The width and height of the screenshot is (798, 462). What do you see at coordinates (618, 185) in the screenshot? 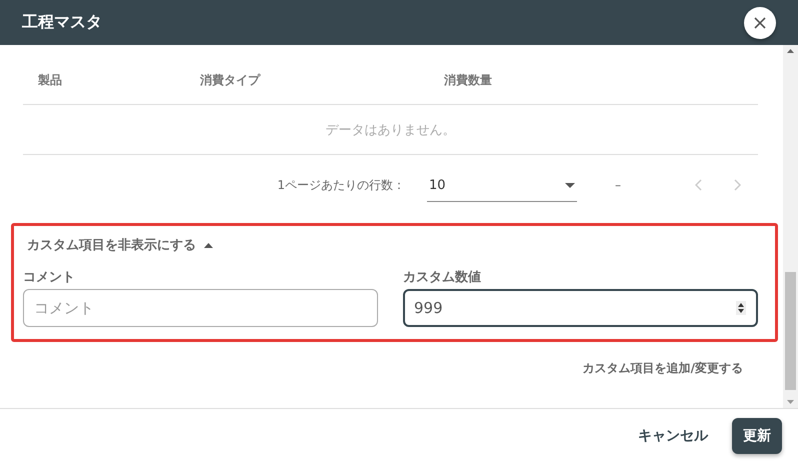
I see `page-range: –` at bounding box center [618, 185].